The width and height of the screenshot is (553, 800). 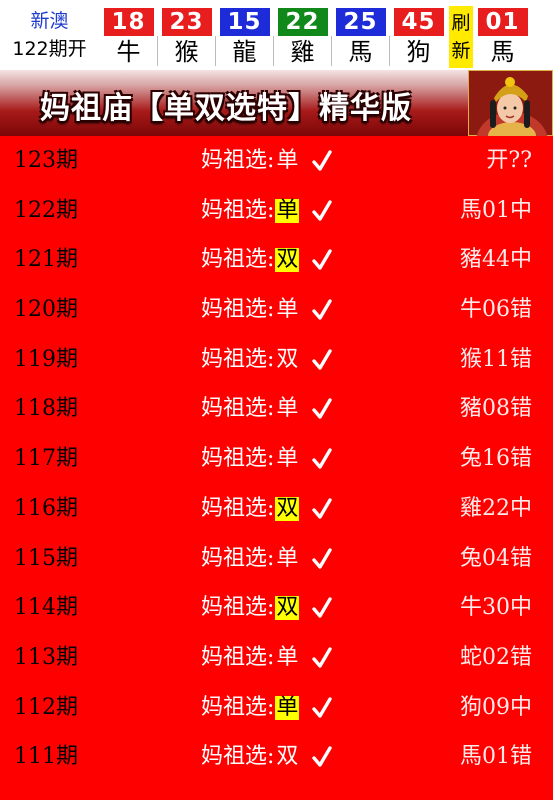 I want to click on row-result: 兔04错, so click(x=496, y=558).